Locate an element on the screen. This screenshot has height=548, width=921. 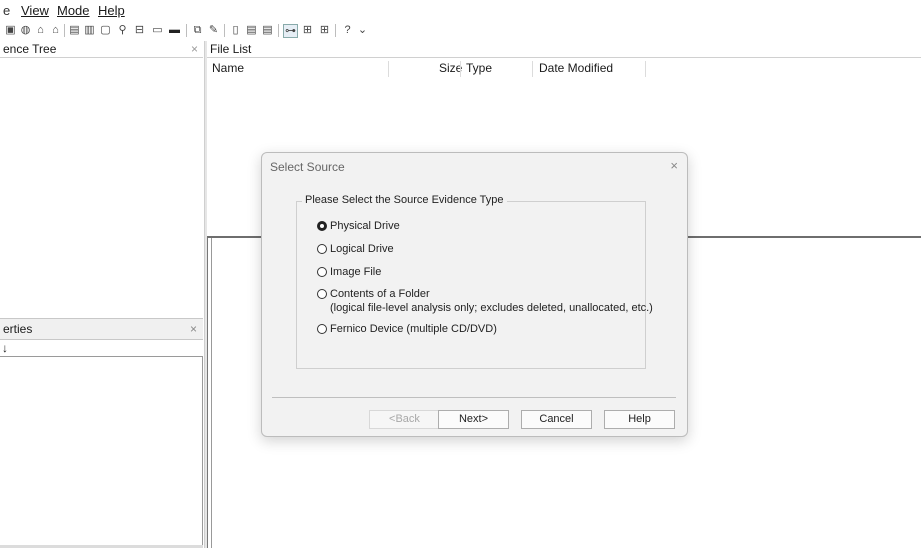
evidence-tree-title: ence Tree is located at coordinates (30, 49).